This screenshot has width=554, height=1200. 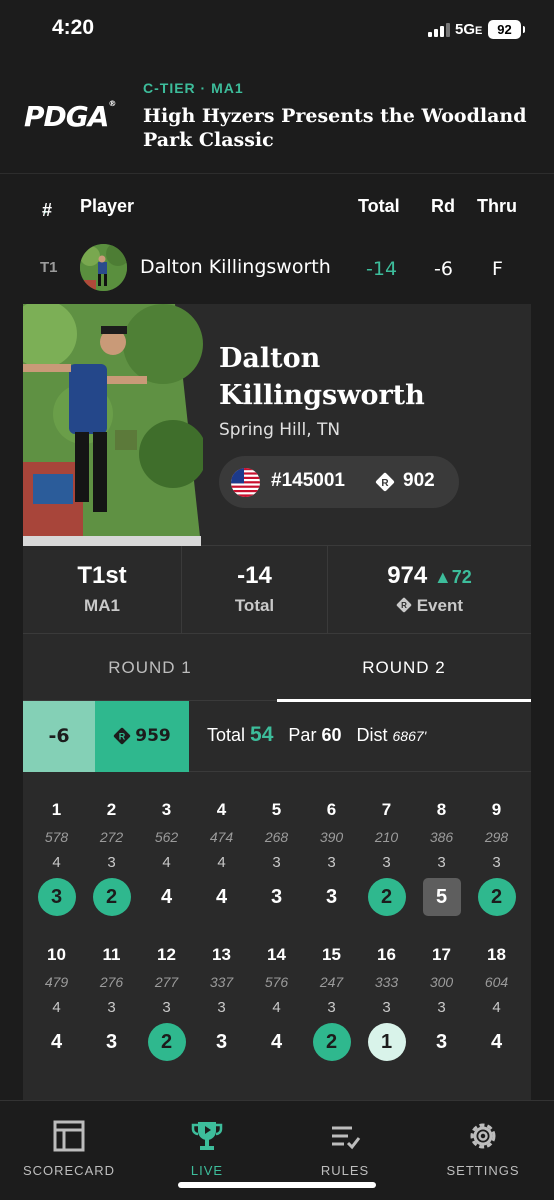 I want to click on stat-total: -14 Total, so click(x=255, y=590).